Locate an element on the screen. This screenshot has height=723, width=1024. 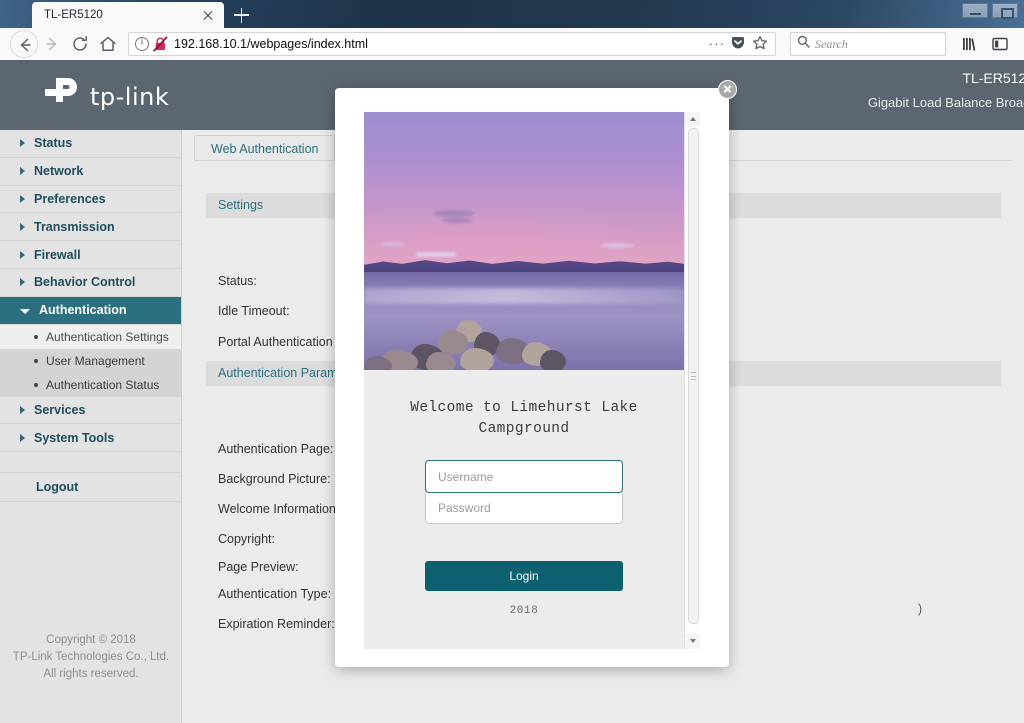
sidebar-item-services: Services is located at coordinates (90, 411).